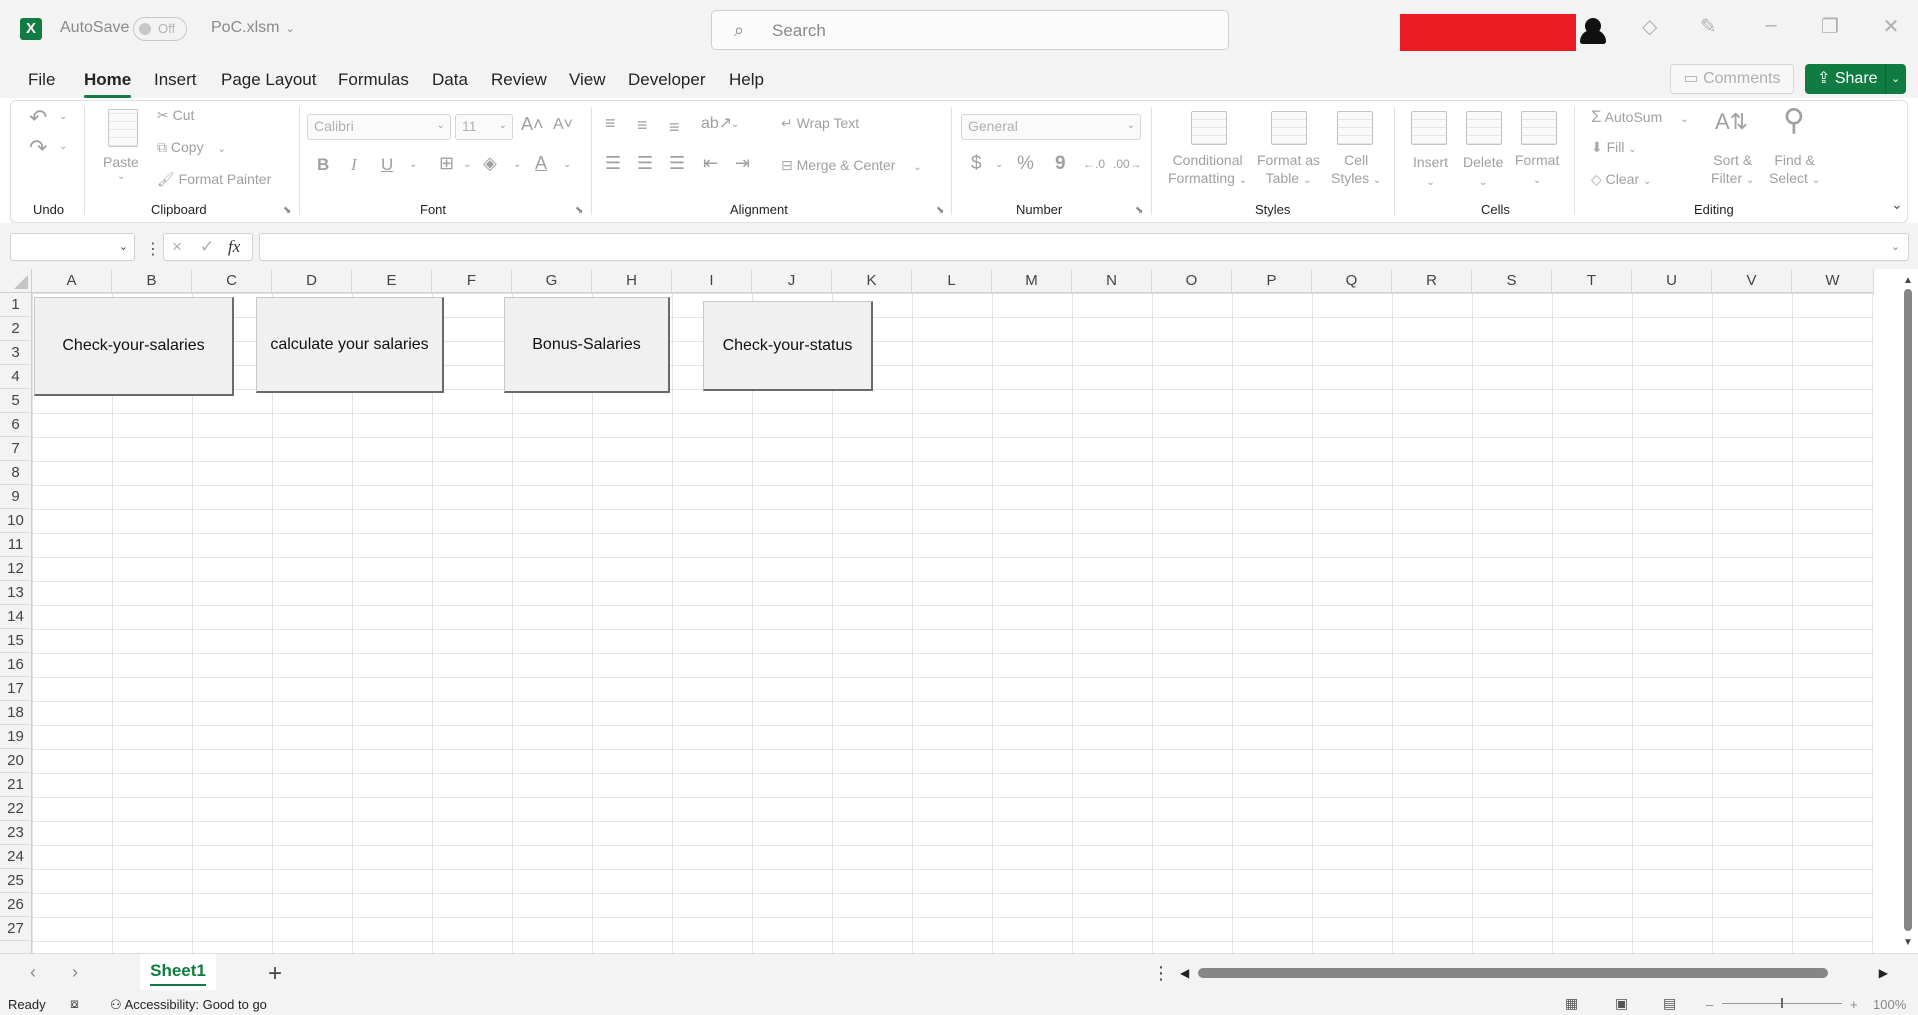 This screenshot has height=1015, width=1918. I want to click on align-bottom-icon: ≡, so click(674, 127).